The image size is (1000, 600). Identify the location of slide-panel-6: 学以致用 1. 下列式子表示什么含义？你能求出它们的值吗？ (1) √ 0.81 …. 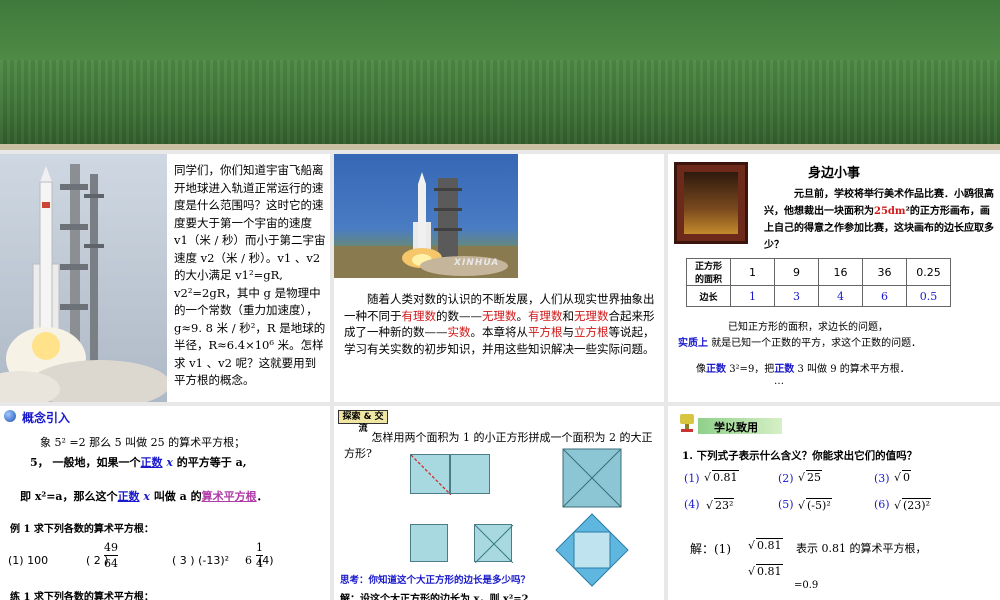
(834, 503).